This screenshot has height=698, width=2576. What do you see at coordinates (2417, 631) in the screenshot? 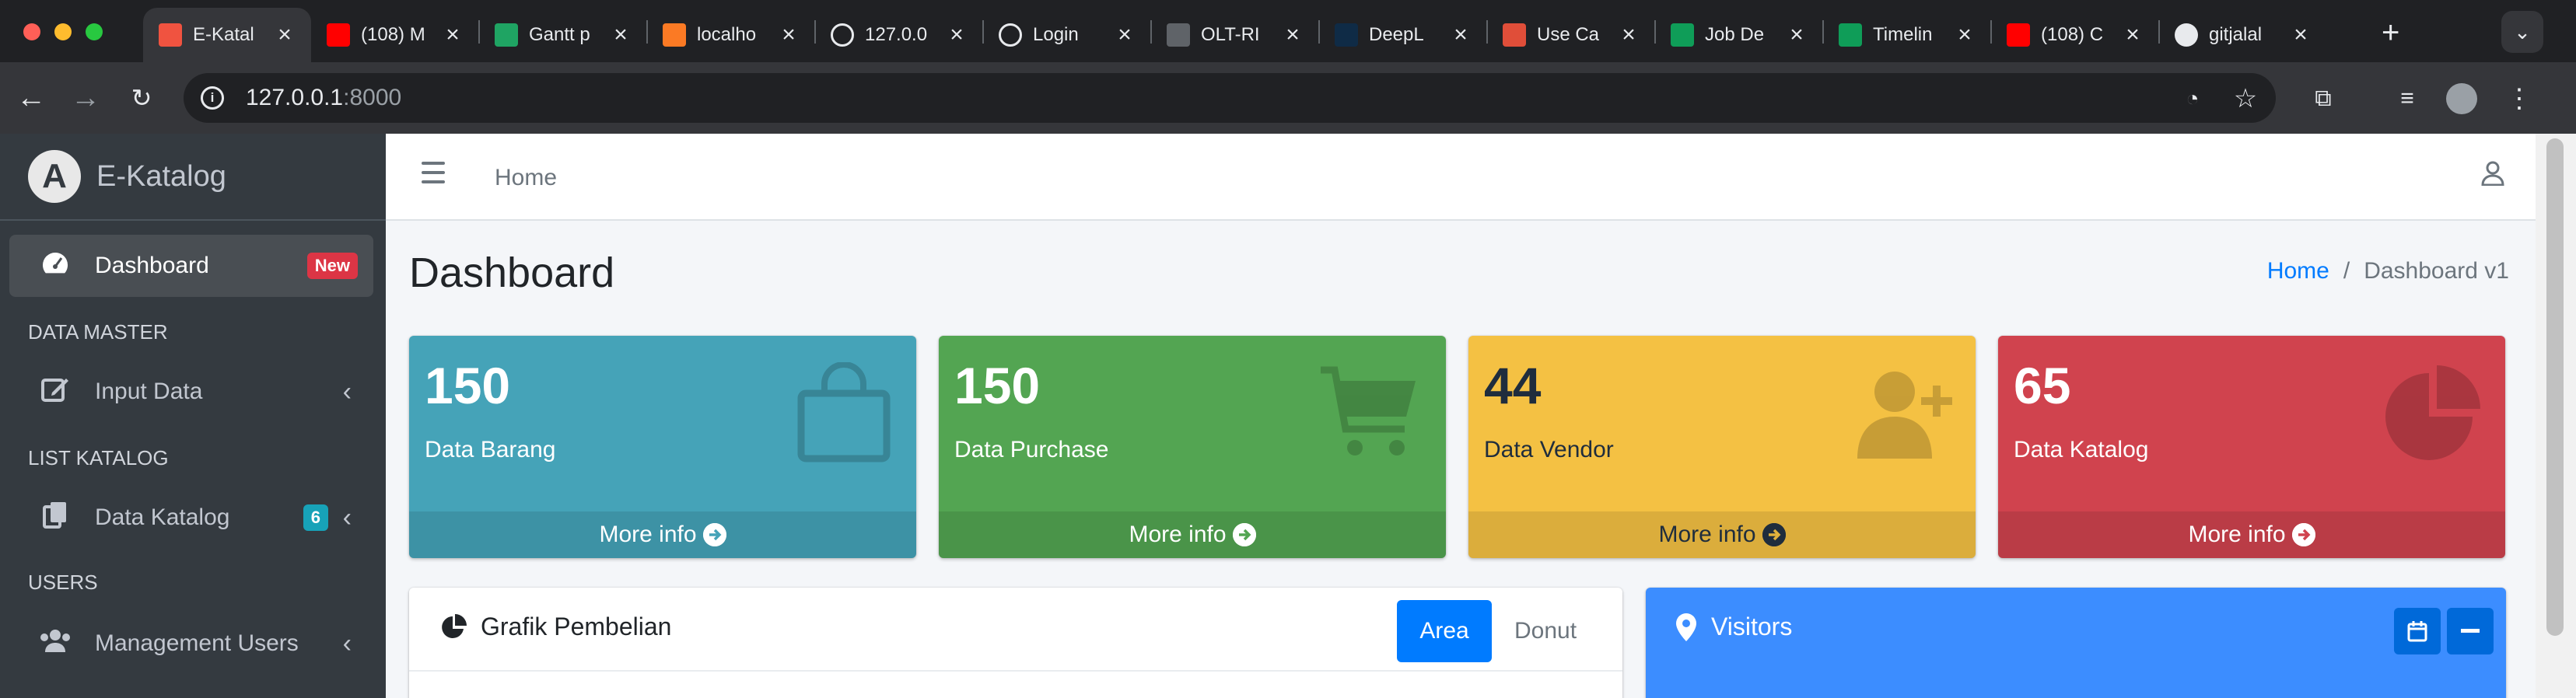
I see `date-range-button` at bounding box center [2417, 631].